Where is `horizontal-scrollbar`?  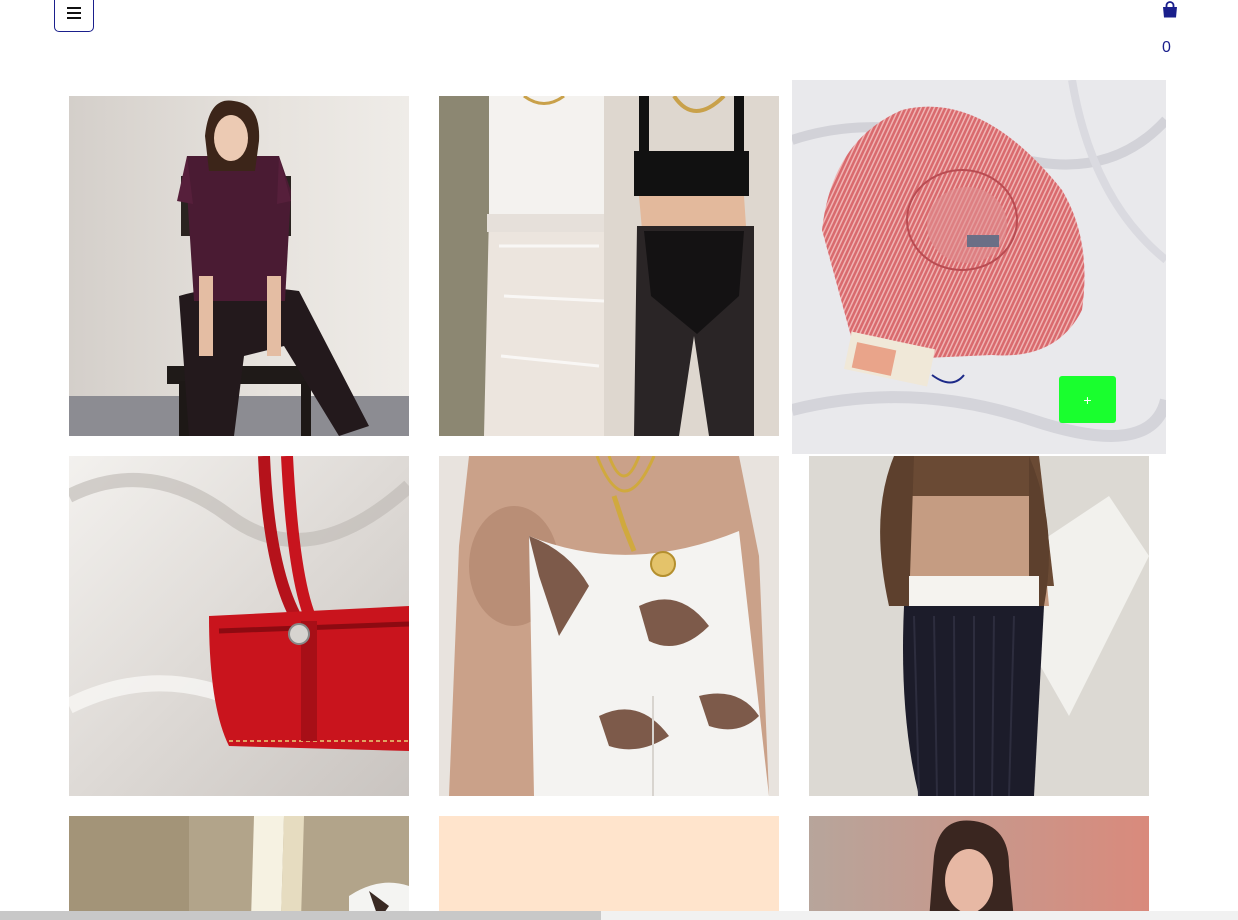
horizontal-scrollbar is located at coordinates (619, 915).